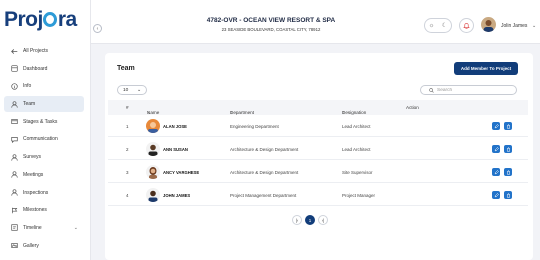 This screenshot has height=260, width=540. I want to click on gallery-icon, so click(14, 246).